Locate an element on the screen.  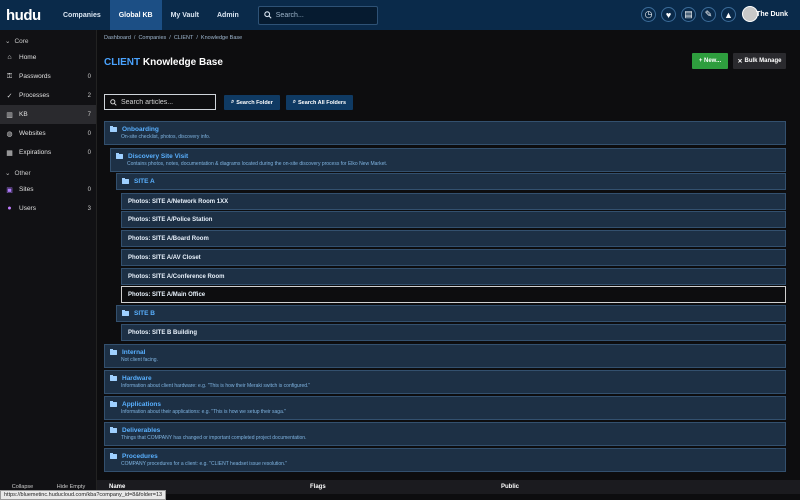
breadcrumb-knowledge-base: Knowledge Base is located at coordinates (221, 38).